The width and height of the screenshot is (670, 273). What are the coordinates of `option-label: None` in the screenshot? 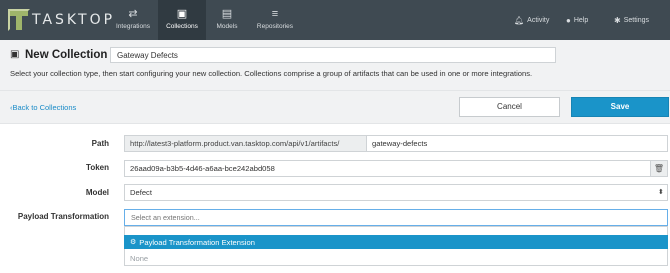 It's located at (139, 258).